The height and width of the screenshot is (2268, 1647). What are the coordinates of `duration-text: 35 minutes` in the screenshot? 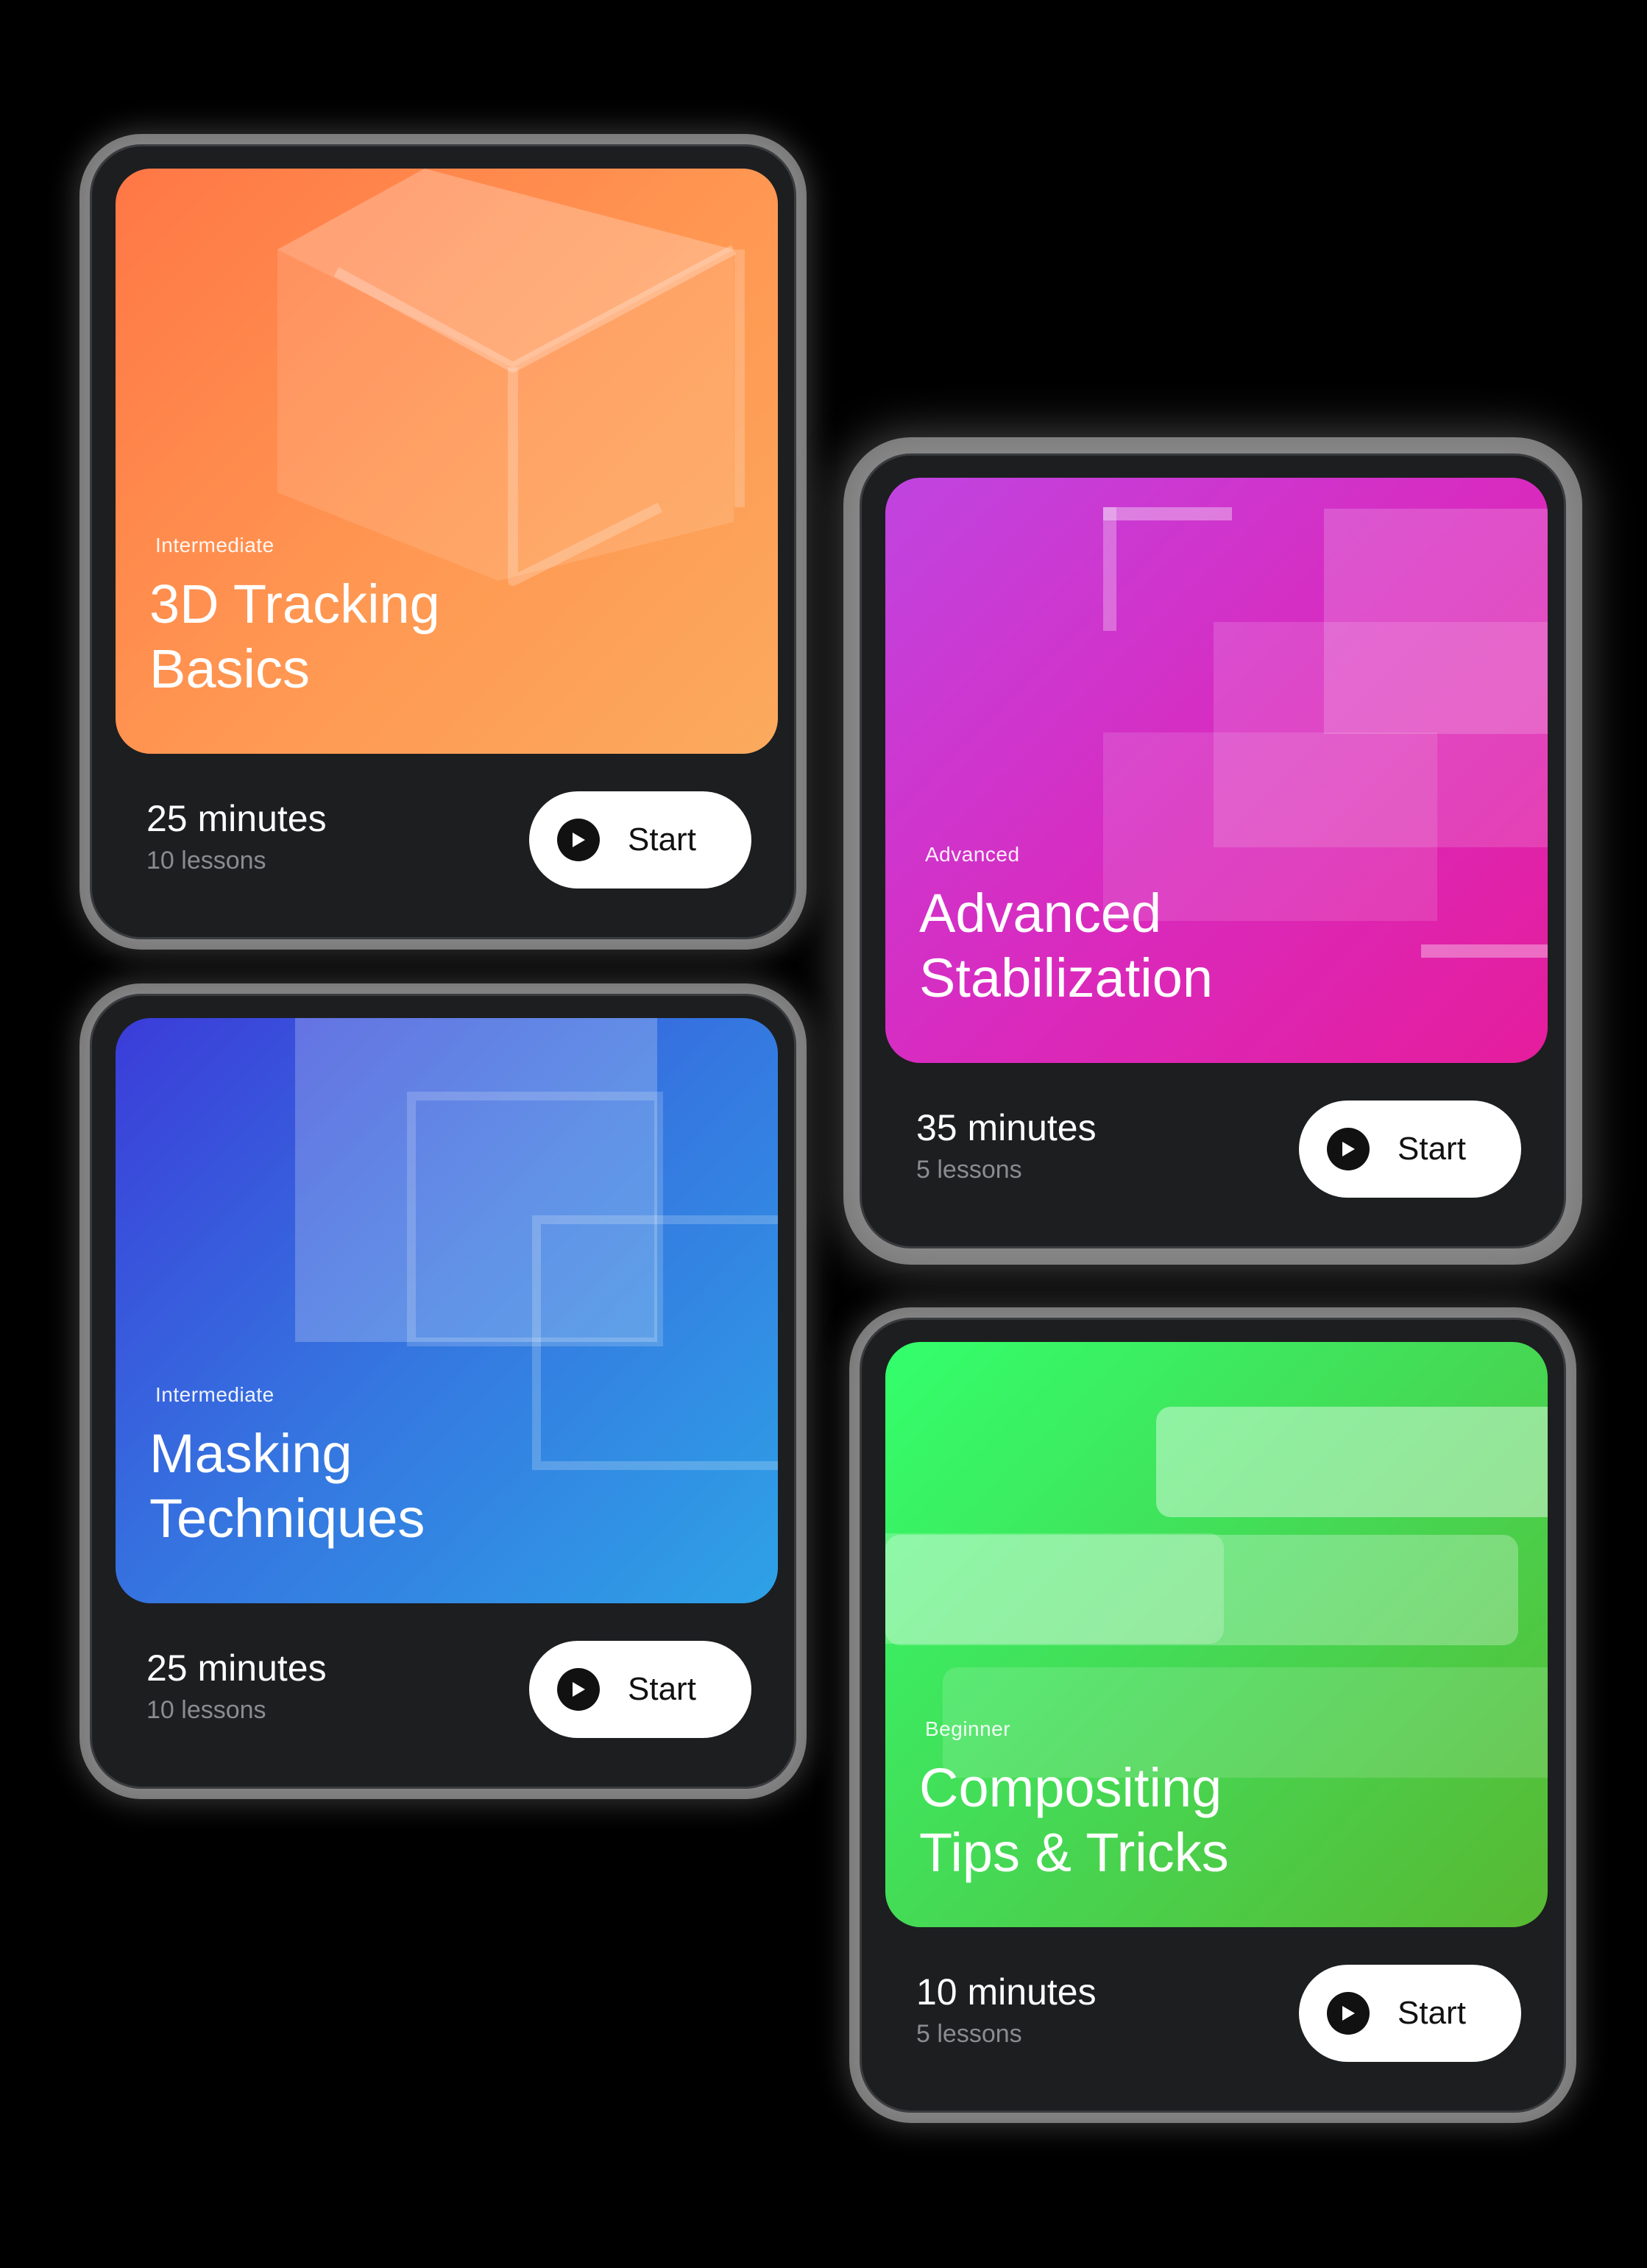 It's located at (1007, 1127).